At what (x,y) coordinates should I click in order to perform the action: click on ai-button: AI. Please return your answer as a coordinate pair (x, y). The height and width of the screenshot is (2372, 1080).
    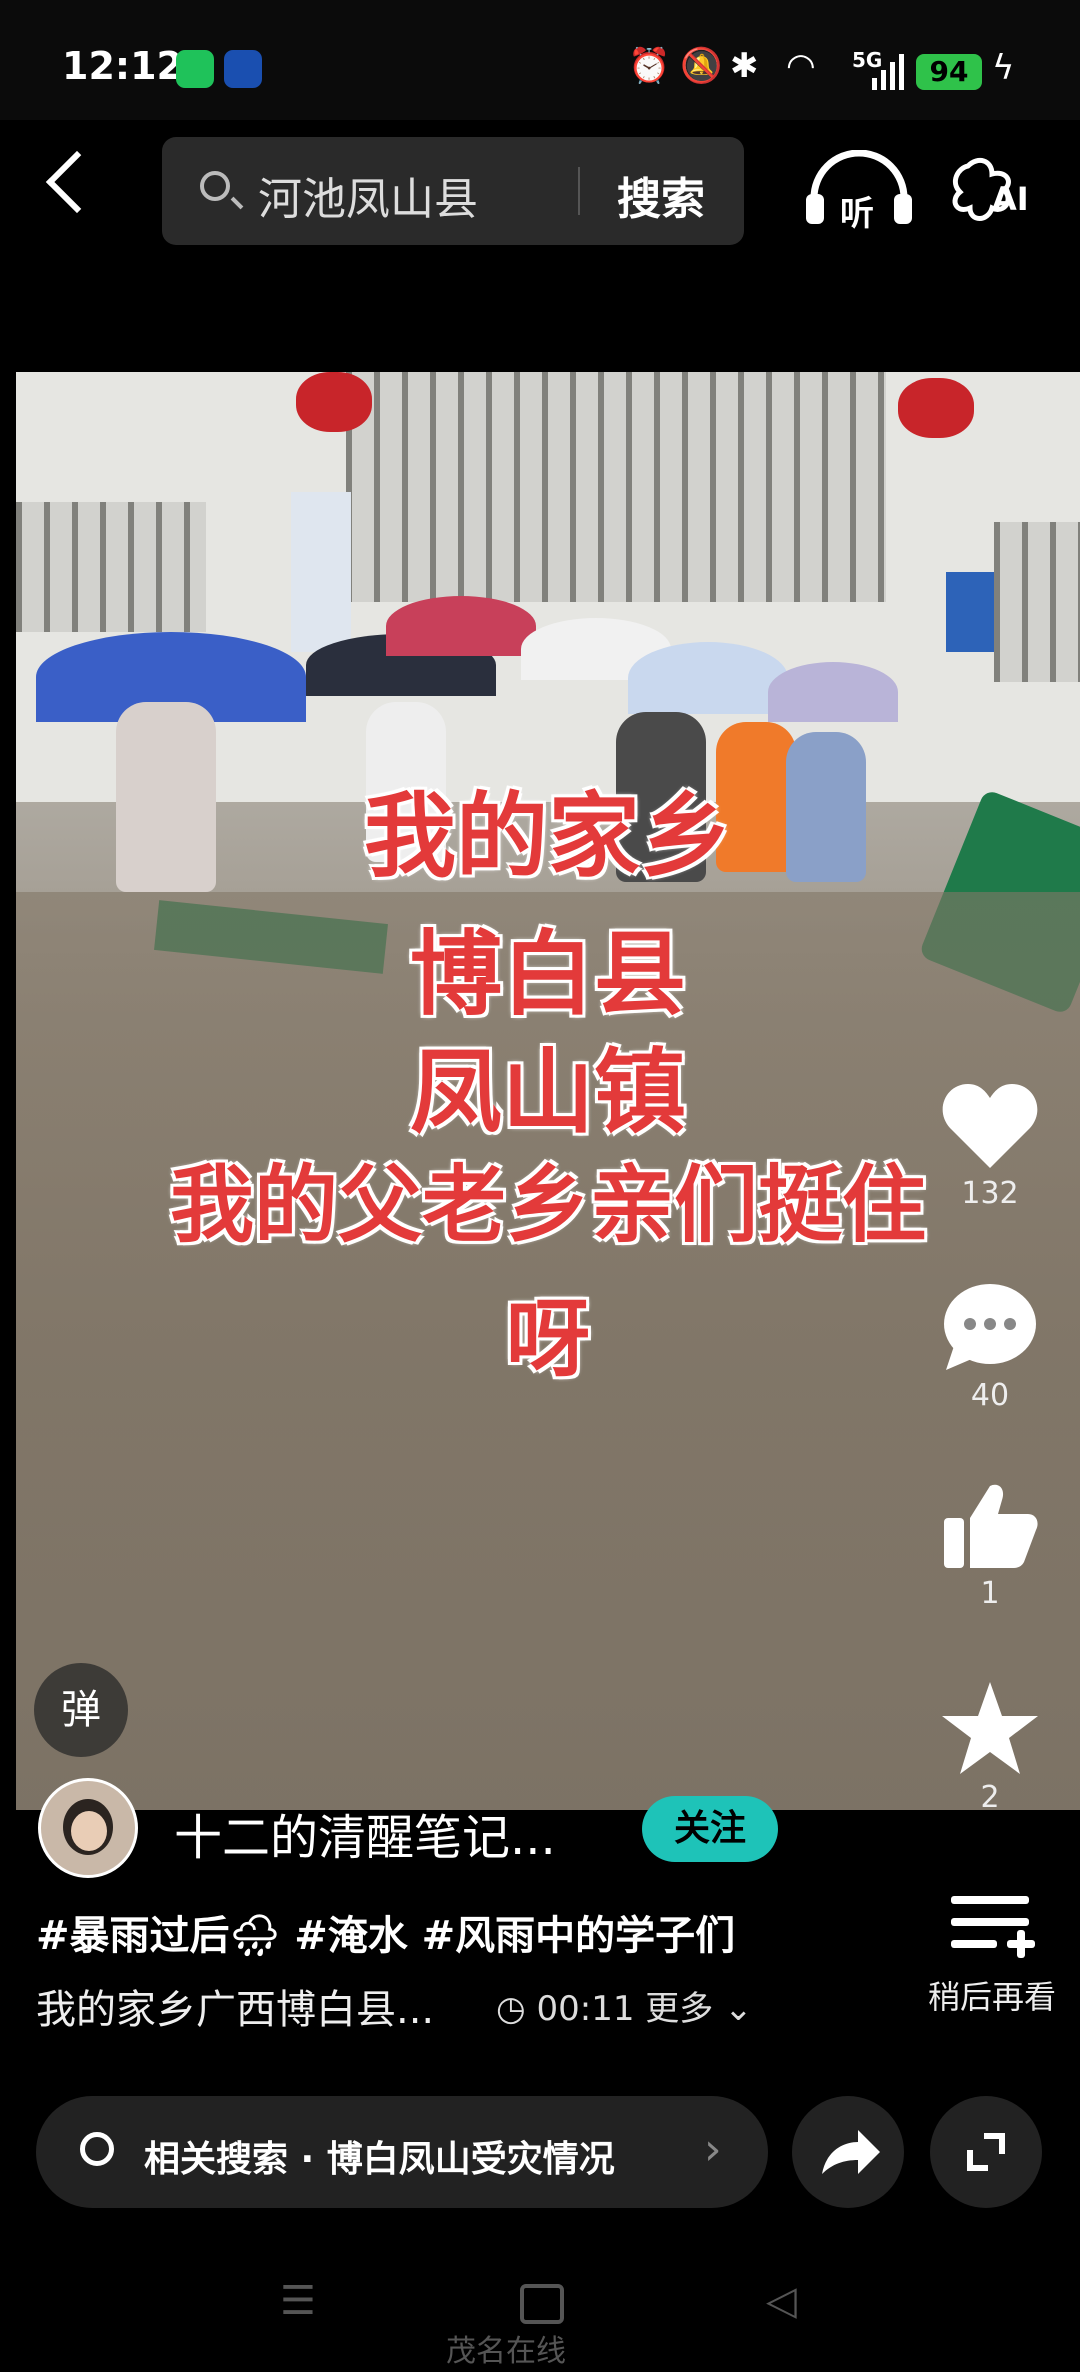
    Looking at the image, I should click on (991, 191).